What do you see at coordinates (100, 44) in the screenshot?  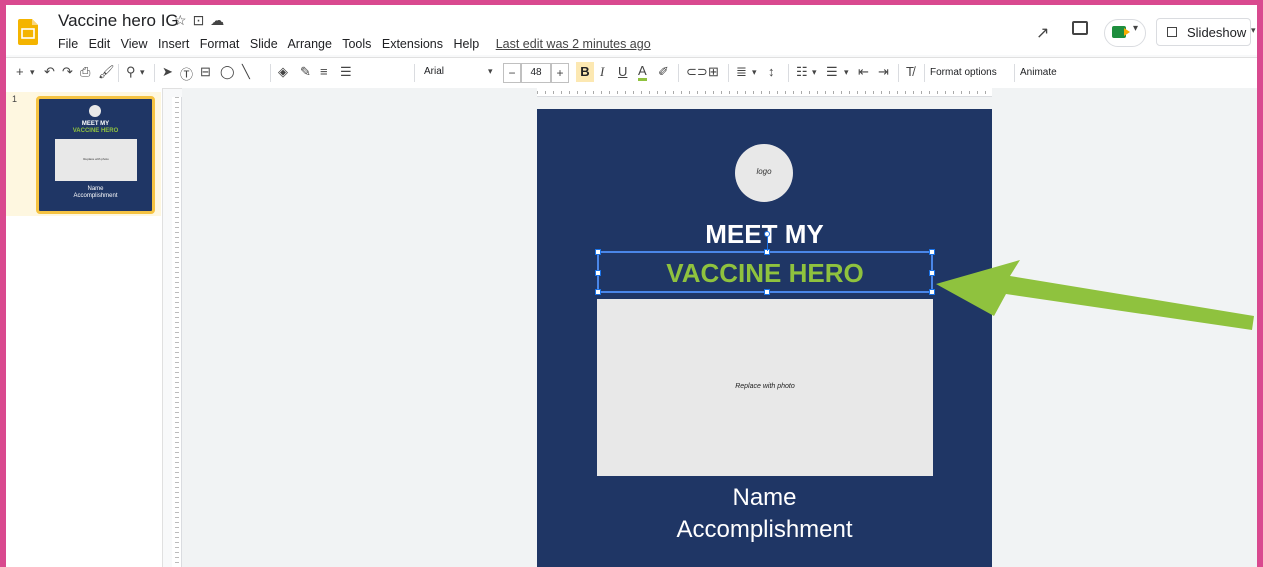 I see `menu-edit: Edit` at bounding box center [100, 44].